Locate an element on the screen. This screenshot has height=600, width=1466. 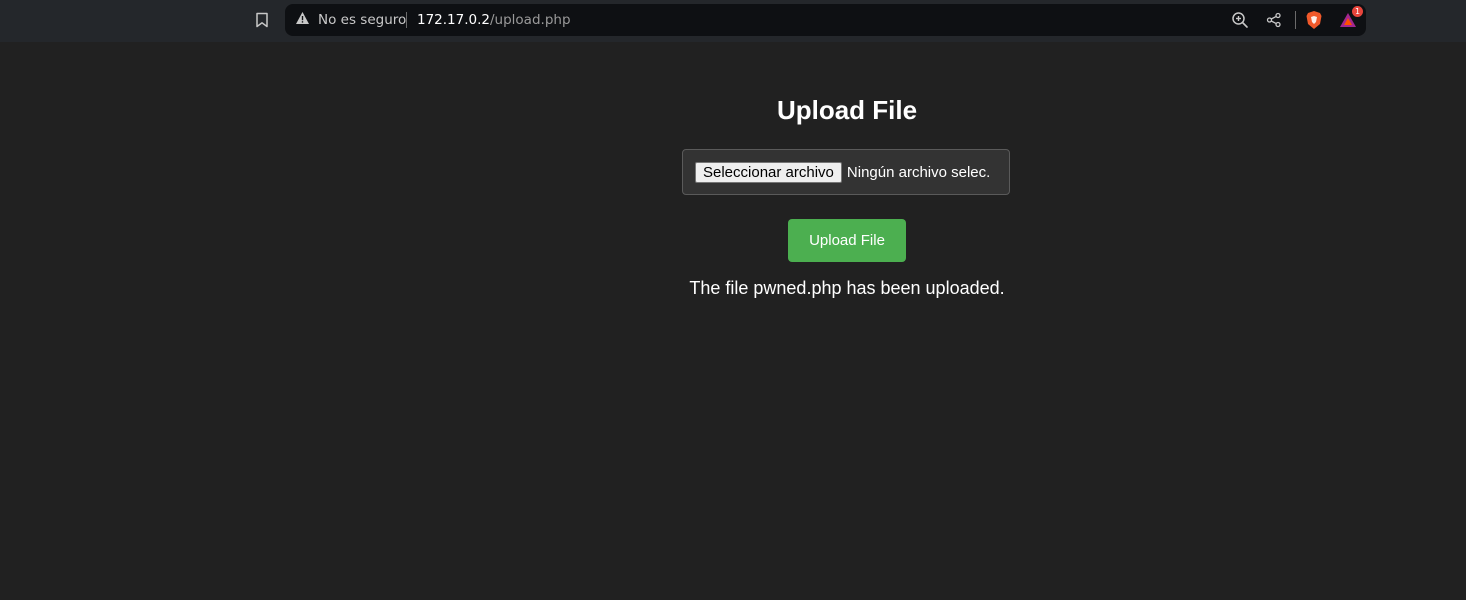
omnibox-divider is located at coordinates (406, 20).